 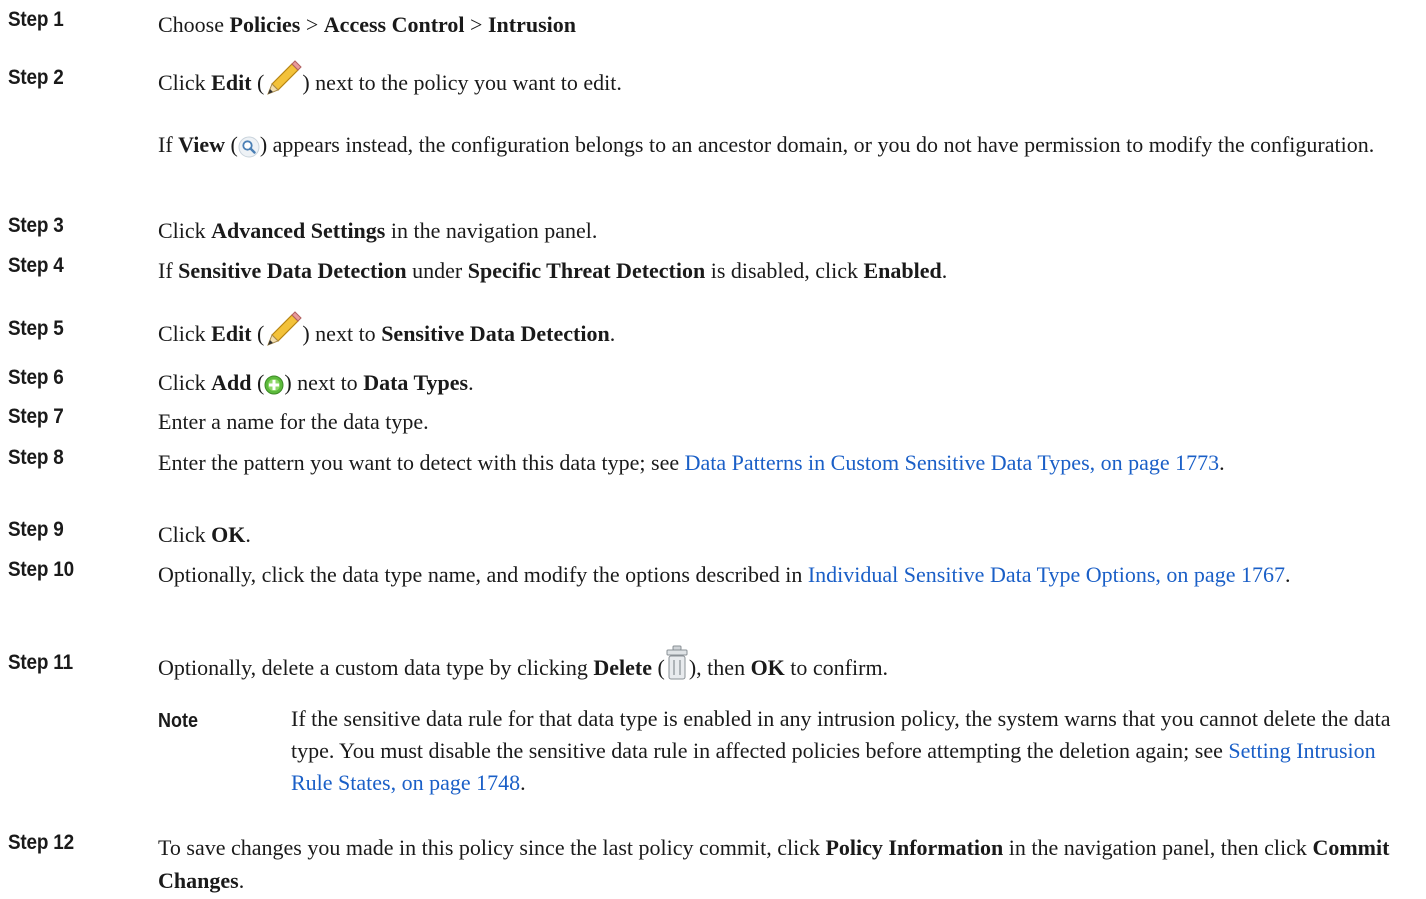 What do you see at coordinates (249, 147) in the screenshot?
I see `magnifier-icon` at bounding box center [249, 147].